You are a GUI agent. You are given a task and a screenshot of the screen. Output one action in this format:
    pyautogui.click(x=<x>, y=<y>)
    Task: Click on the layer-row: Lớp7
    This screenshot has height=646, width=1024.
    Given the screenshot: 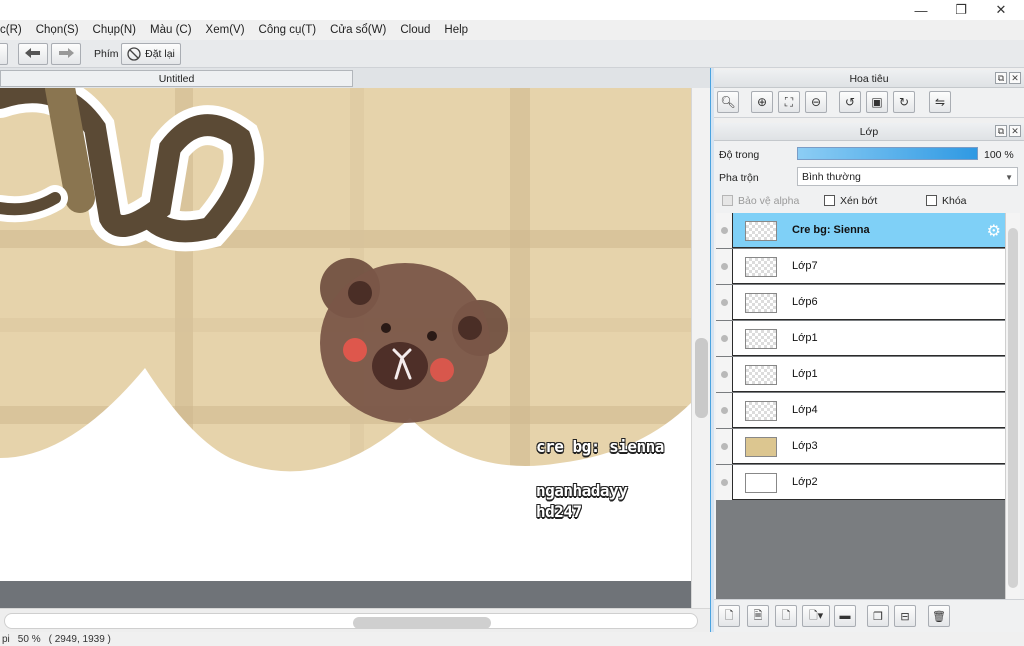 What is the action you would take?
    pyautogui.click(x=860, y=266)
    